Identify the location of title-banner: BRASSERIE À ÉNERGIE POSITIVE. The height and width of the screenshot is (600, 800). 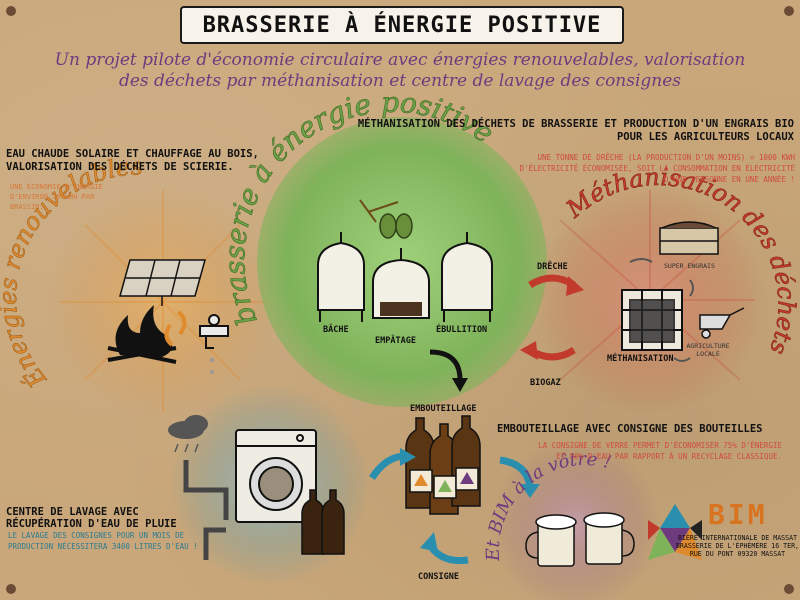
(402, 25).